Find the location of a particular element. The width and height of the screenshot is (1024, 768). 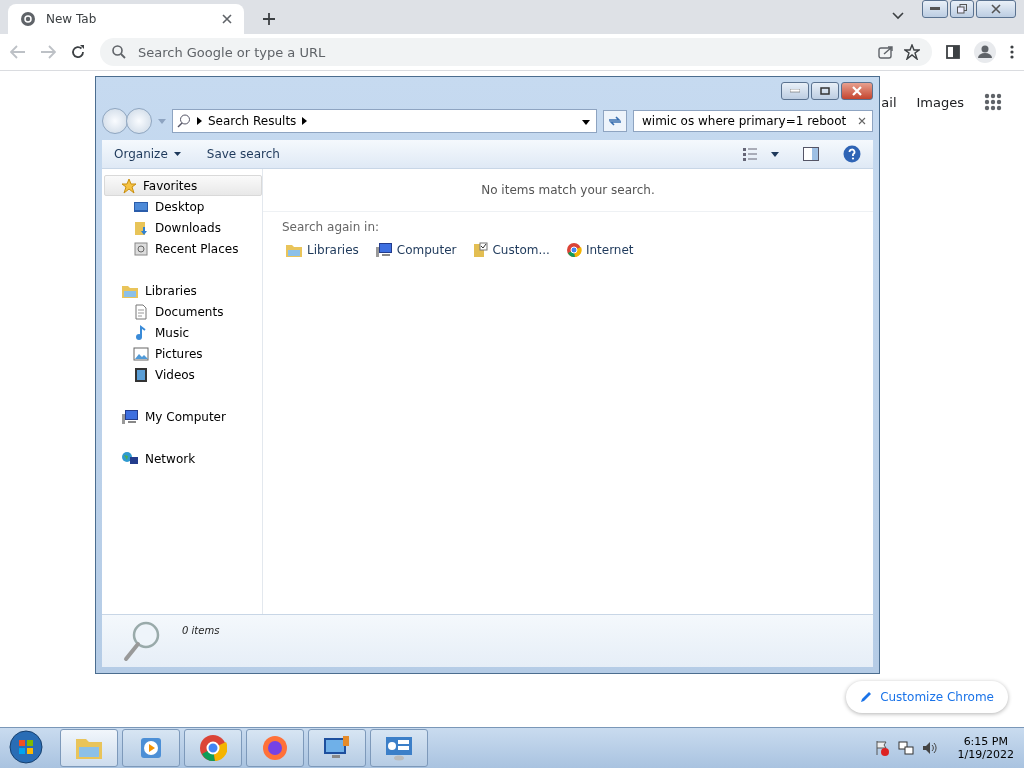

nav-item: Network is located at coordinates (183, 458).